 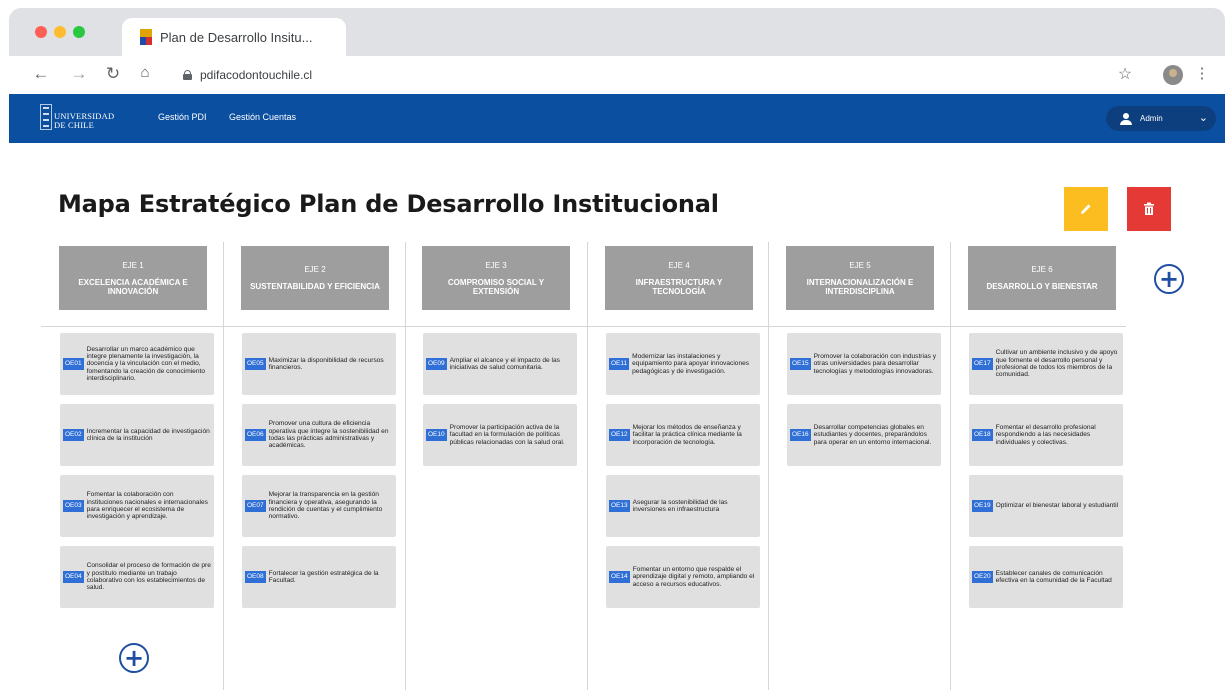 What do you see at coordinates (982, 506) in the screenshot?
I see `objective-code-badge: OE19` at bounding box center [982, 506].